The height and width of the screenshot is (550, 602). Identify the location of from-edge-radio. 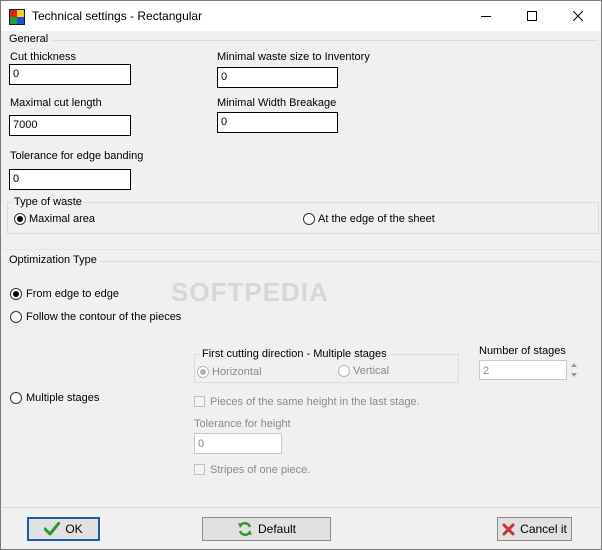
(16, 294).